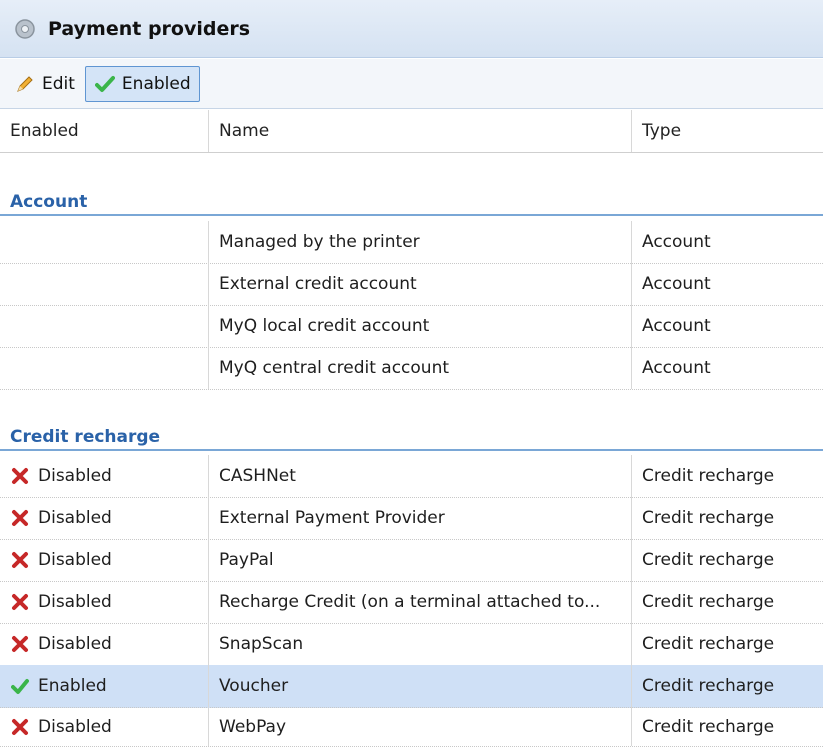 The image size is (823, 747). Describe the element at coordinates (419, 476) in the screenshot. I see `row-name-cell: CASHNet` at that location.